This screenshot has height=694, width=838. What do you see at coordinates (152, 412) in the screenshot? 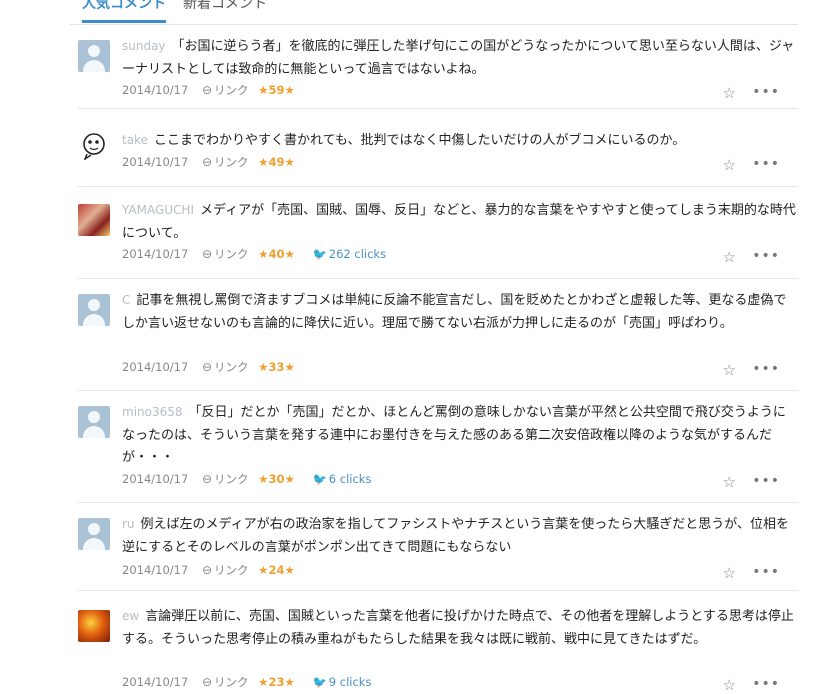
I see `comment-username: mino3658` at bounding box center [152, 412].